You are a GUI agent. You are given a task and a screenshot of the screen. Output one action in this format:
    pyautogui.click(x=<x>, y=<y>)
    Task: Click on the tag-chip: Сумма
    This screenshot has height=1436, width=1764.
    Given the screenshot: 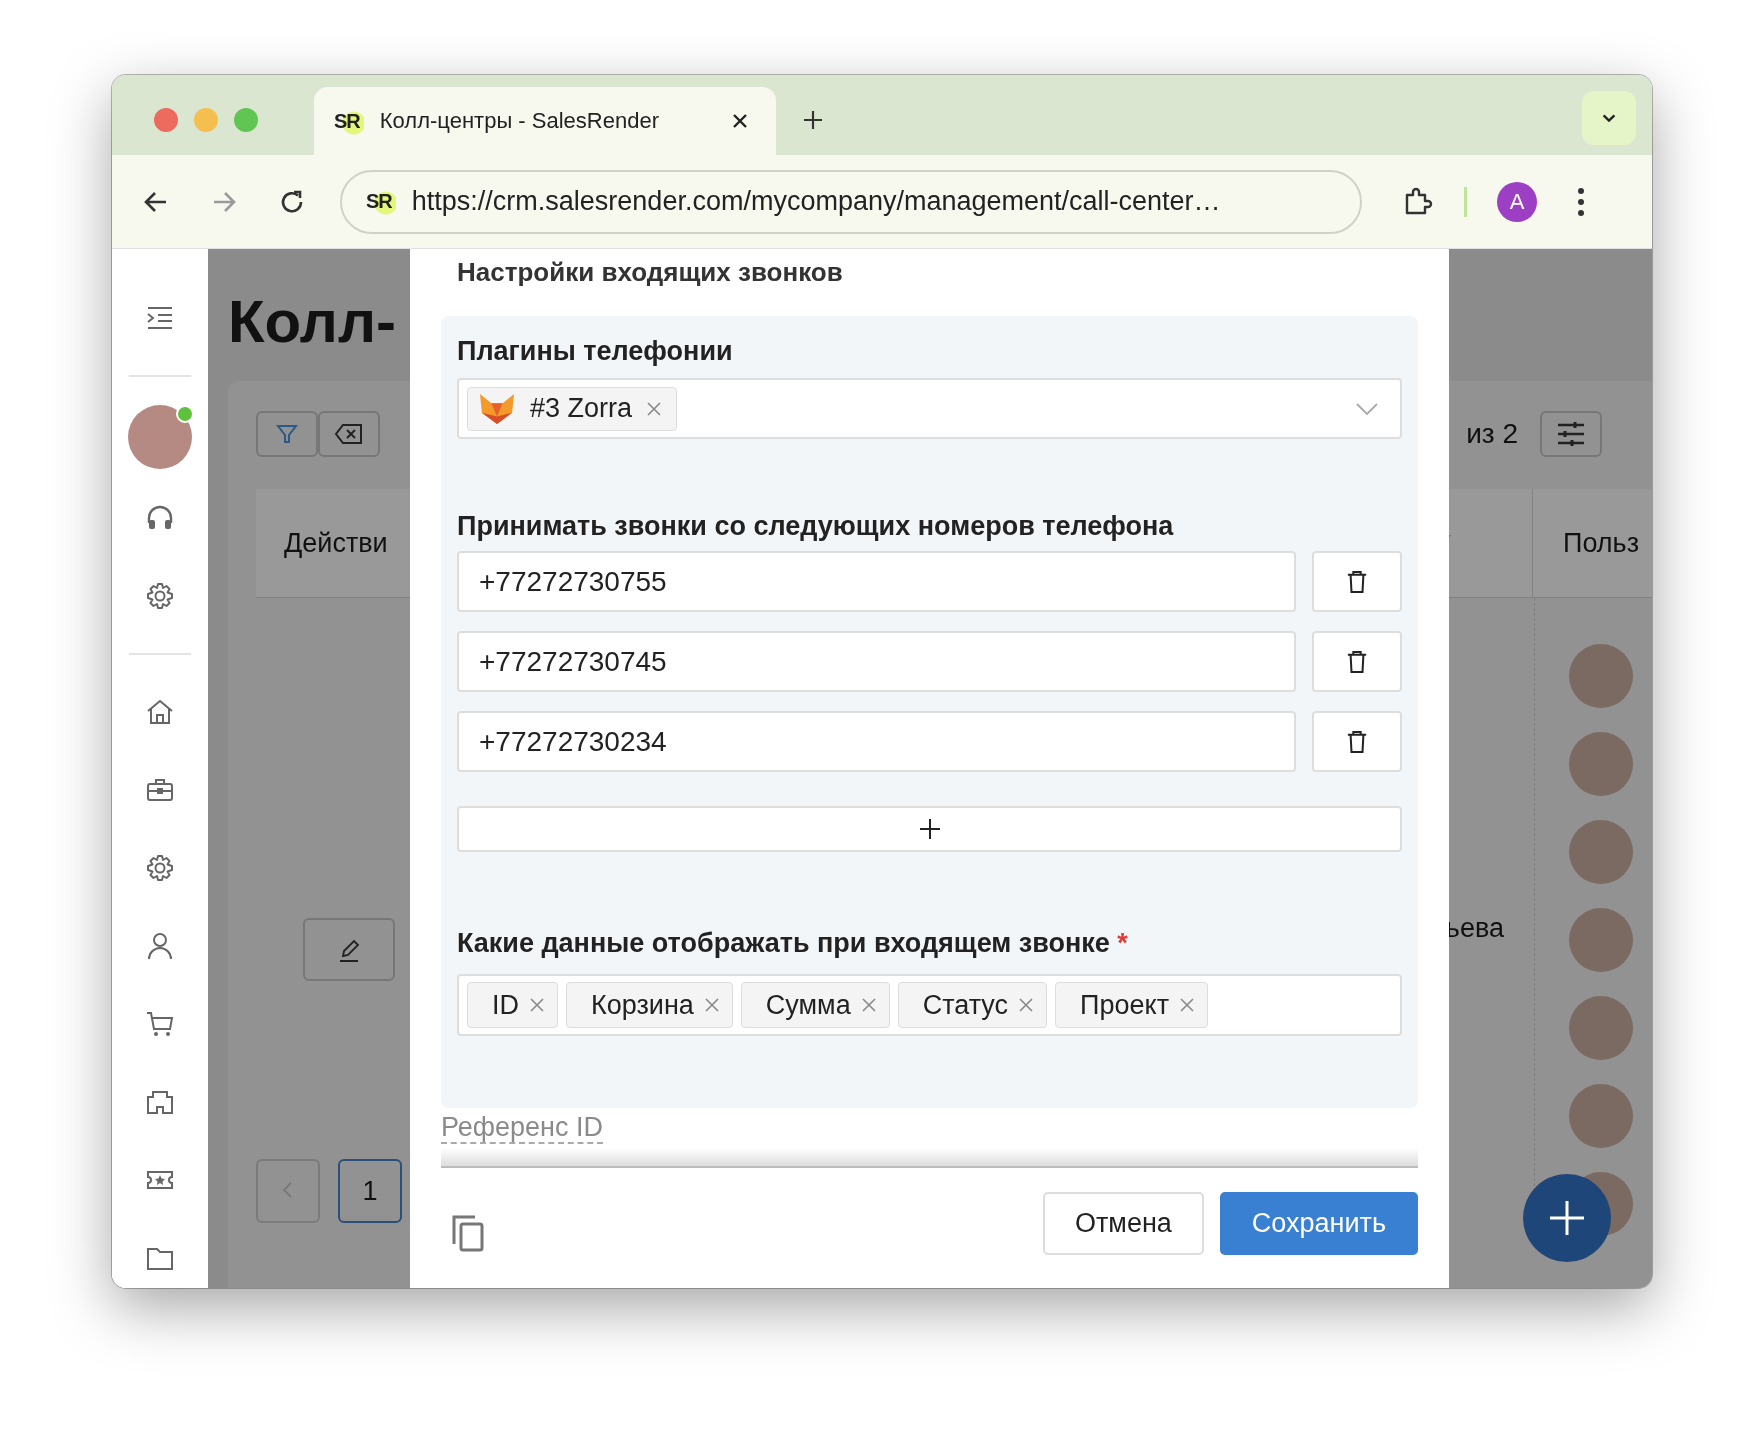 What is the action you would take?
    pyautogui.click(x=815, y=1005)
    